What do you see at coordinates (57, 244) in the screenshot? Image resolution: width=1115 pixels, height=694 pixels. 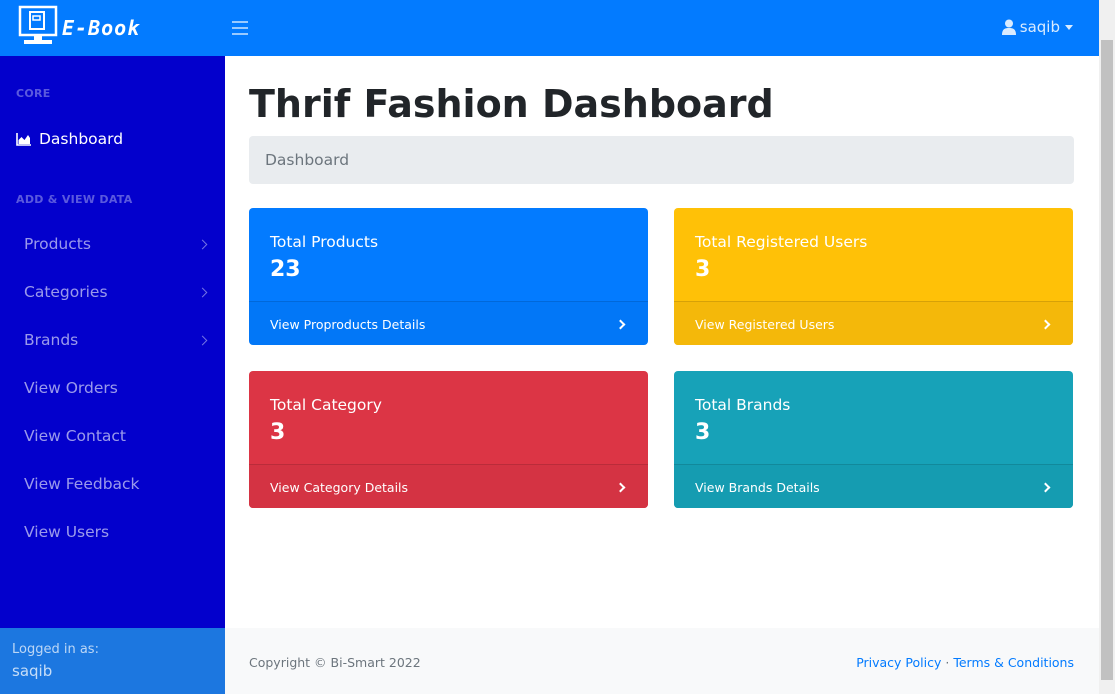 I see `sidebar-item-label: Products` at bounding box center [57, 244].